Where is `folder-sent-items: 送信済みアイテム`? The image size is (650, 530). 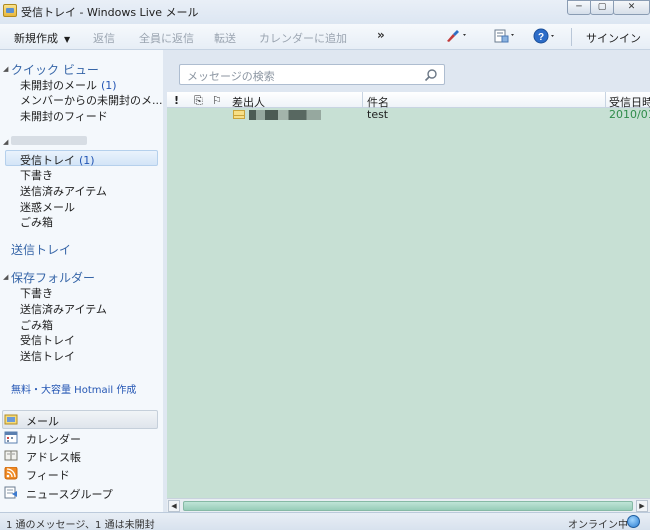
folder-sent-items: 送信済みアイテム is located at coordinates (63, 191).